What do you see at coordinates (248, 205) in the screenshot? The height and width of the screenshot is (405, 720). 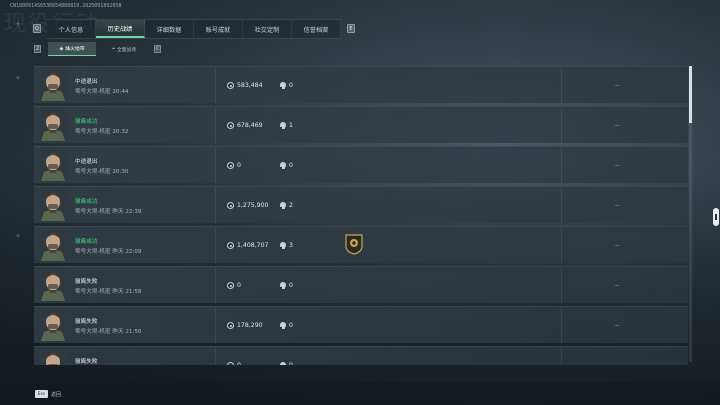 I see `loot-value: 1,275,900` at bounding box center [248, 205].